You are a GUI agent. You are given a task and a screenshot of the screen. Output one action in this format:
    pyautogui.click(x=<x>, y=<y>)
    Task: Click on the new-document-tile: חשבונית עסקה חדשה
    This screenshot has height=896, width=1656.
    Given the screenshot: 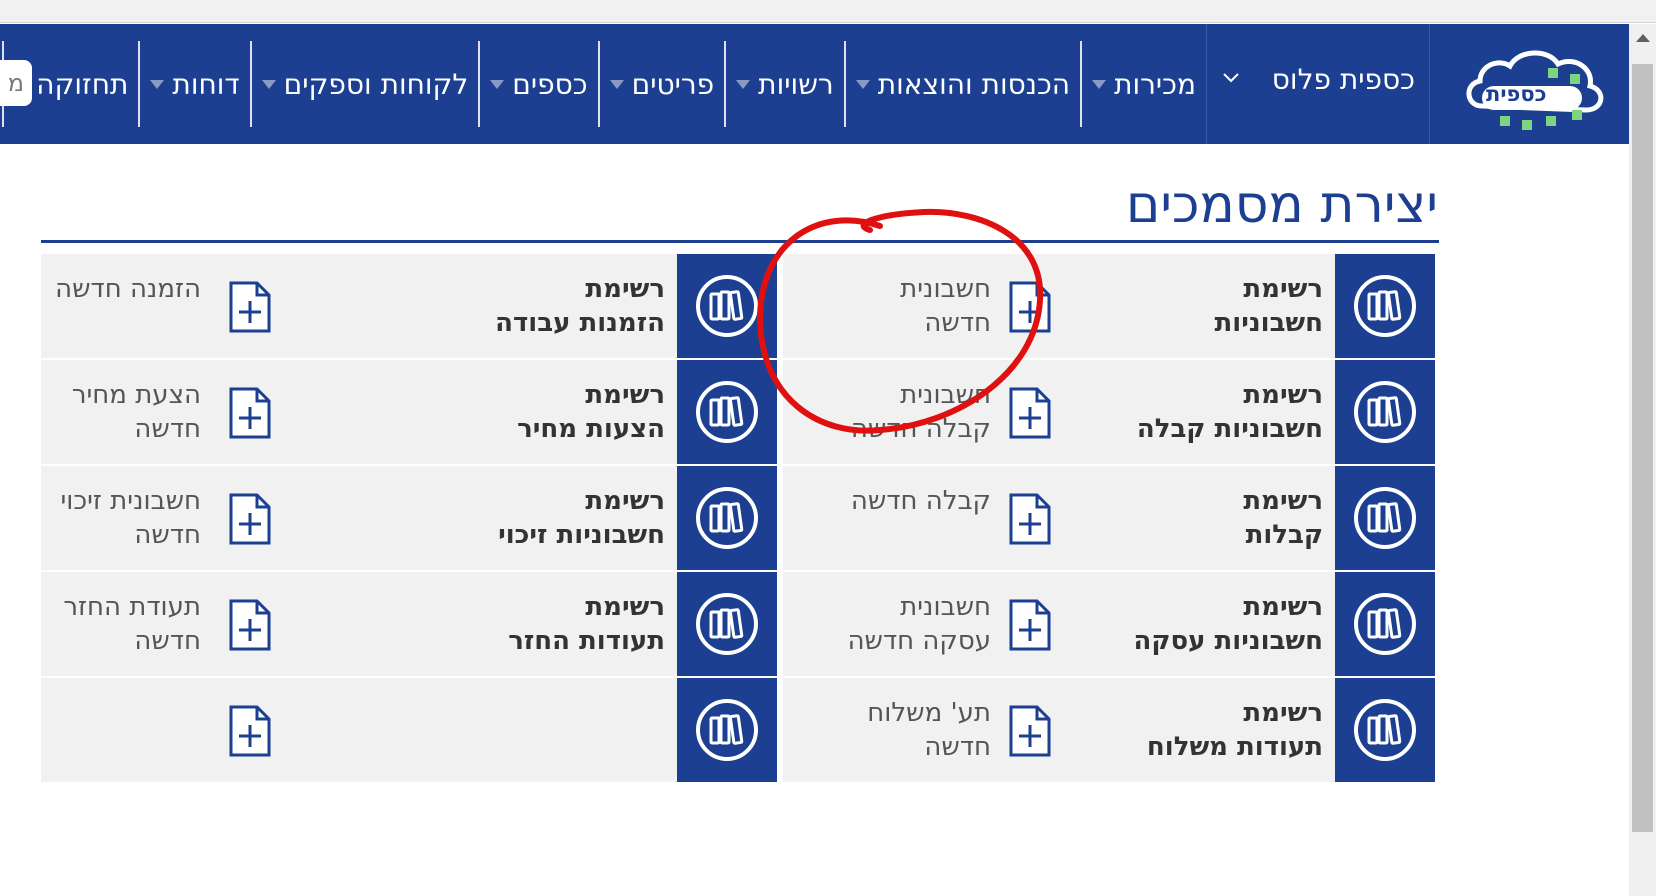 What is the action you would take?
    pyautogui.click(x=923, y=624)
    